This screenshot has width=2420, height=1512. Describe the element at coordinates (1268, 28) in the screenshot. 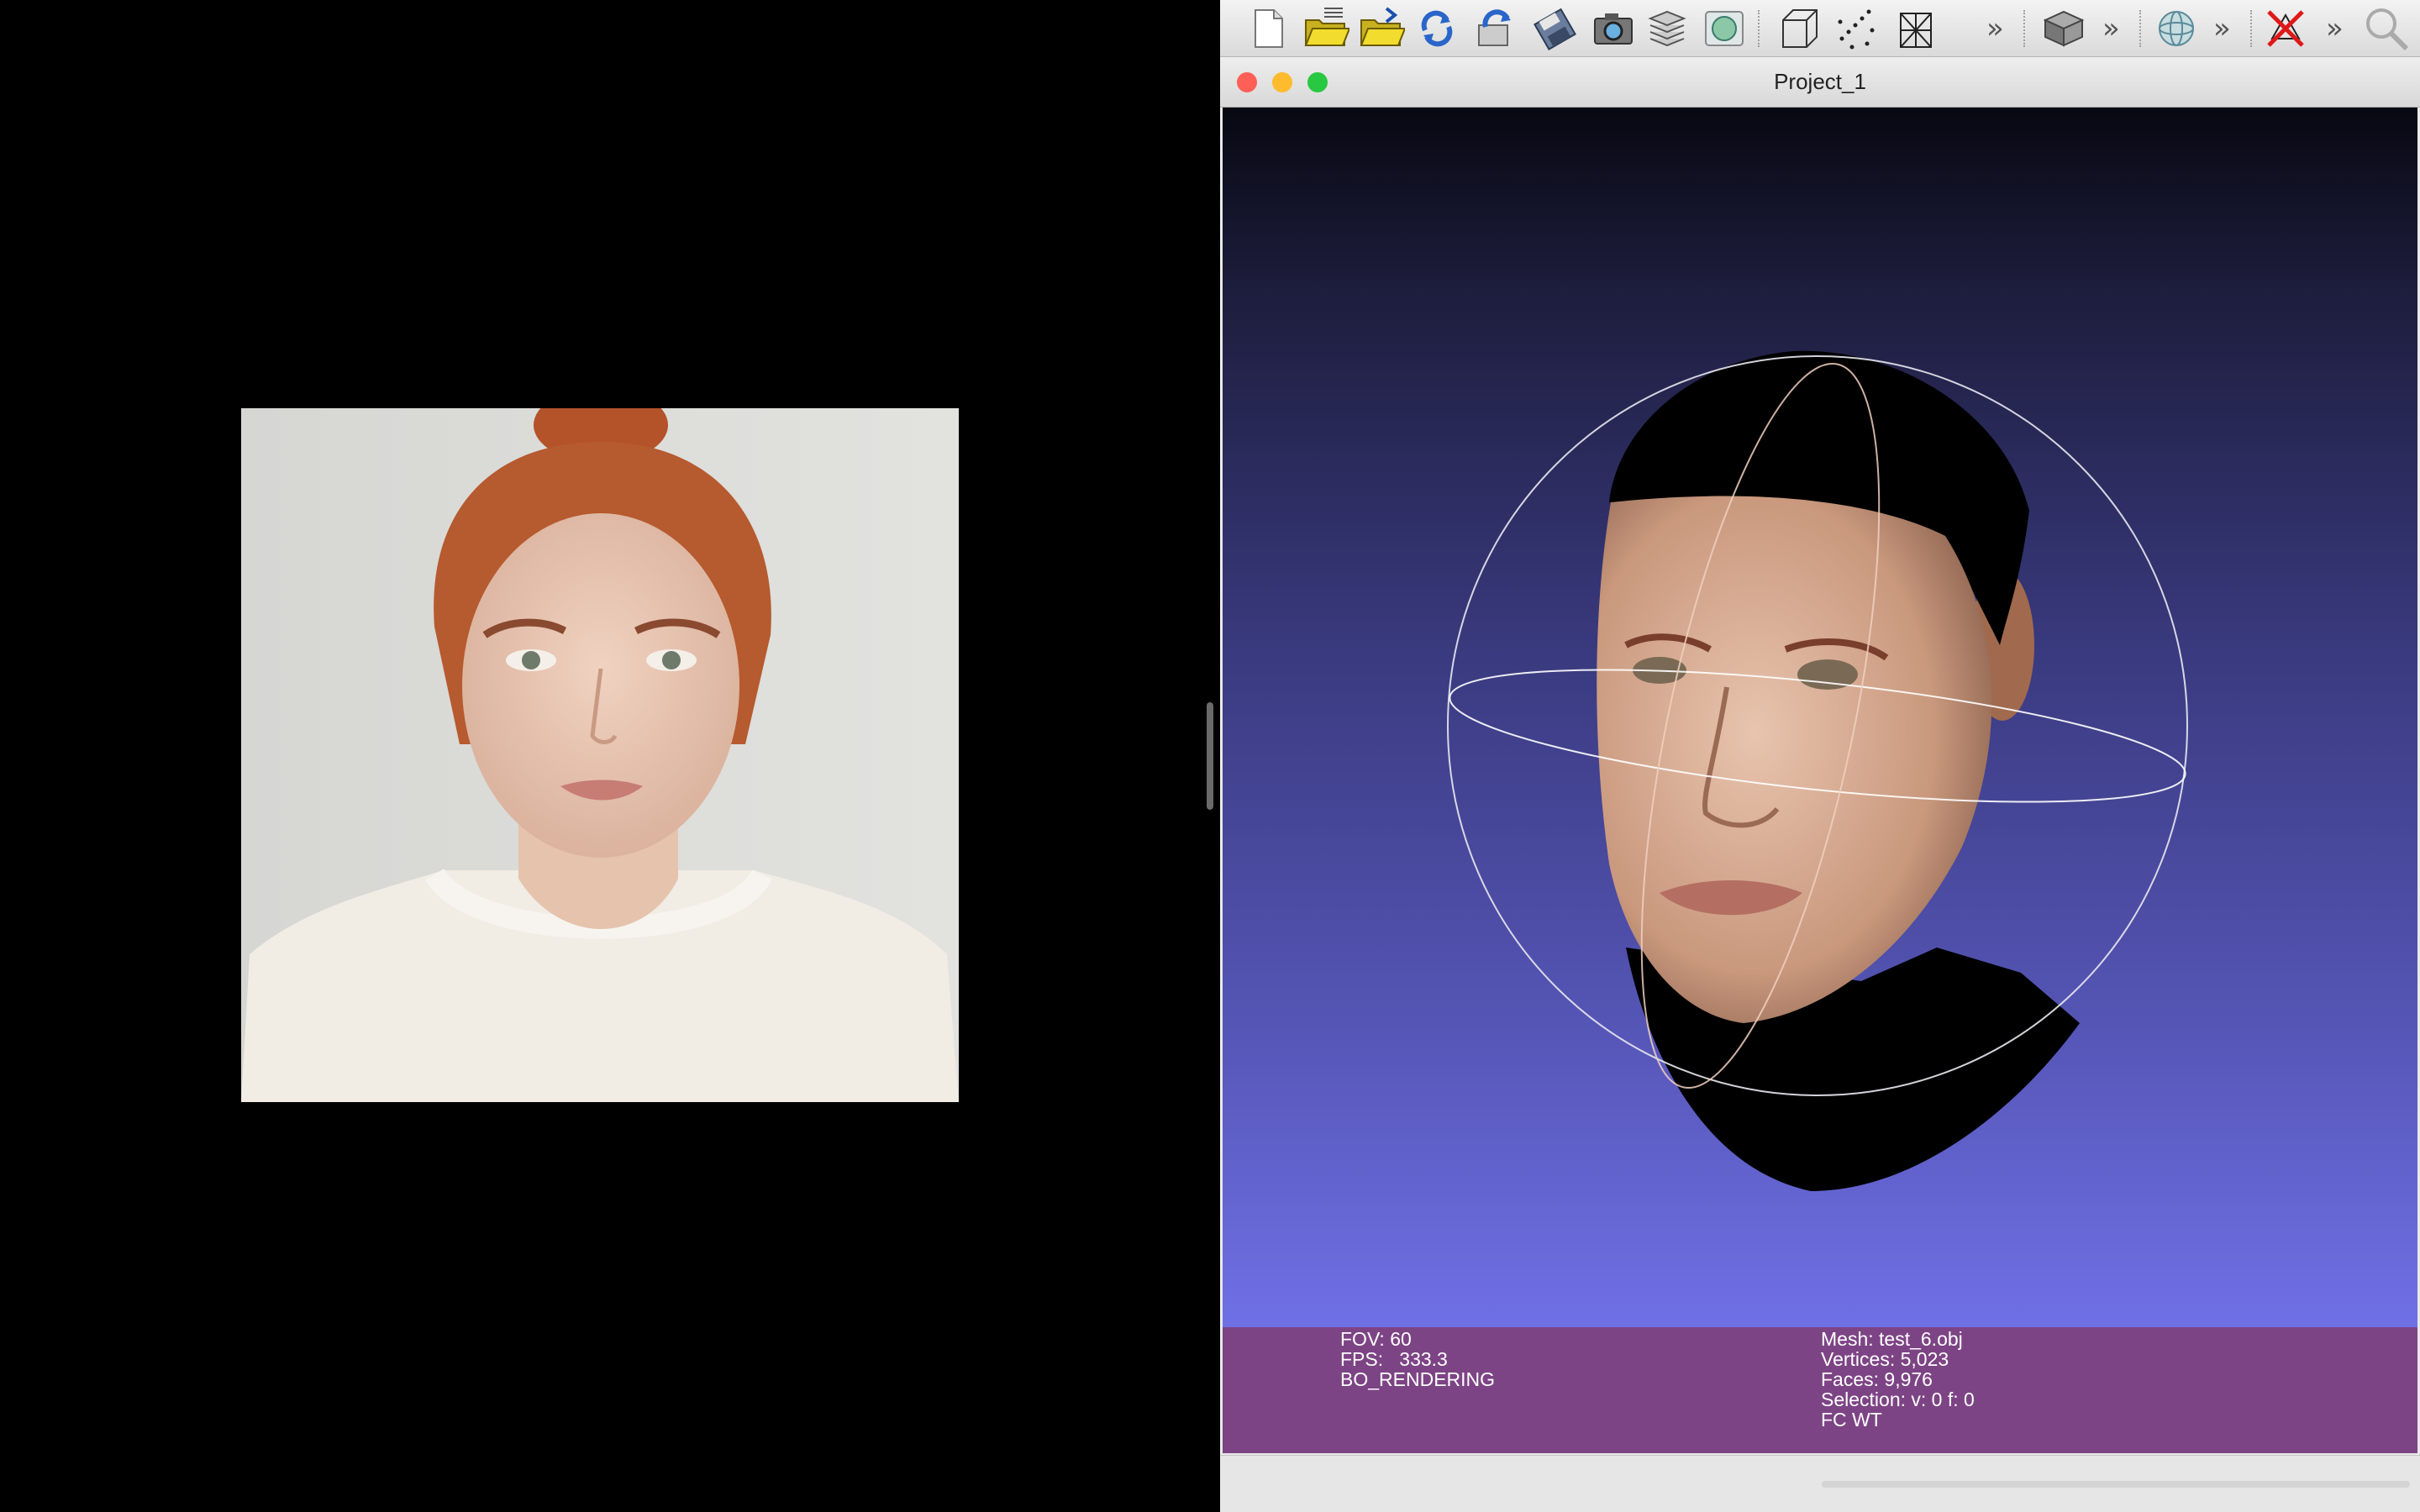

I see `new-document-icon` at that location.